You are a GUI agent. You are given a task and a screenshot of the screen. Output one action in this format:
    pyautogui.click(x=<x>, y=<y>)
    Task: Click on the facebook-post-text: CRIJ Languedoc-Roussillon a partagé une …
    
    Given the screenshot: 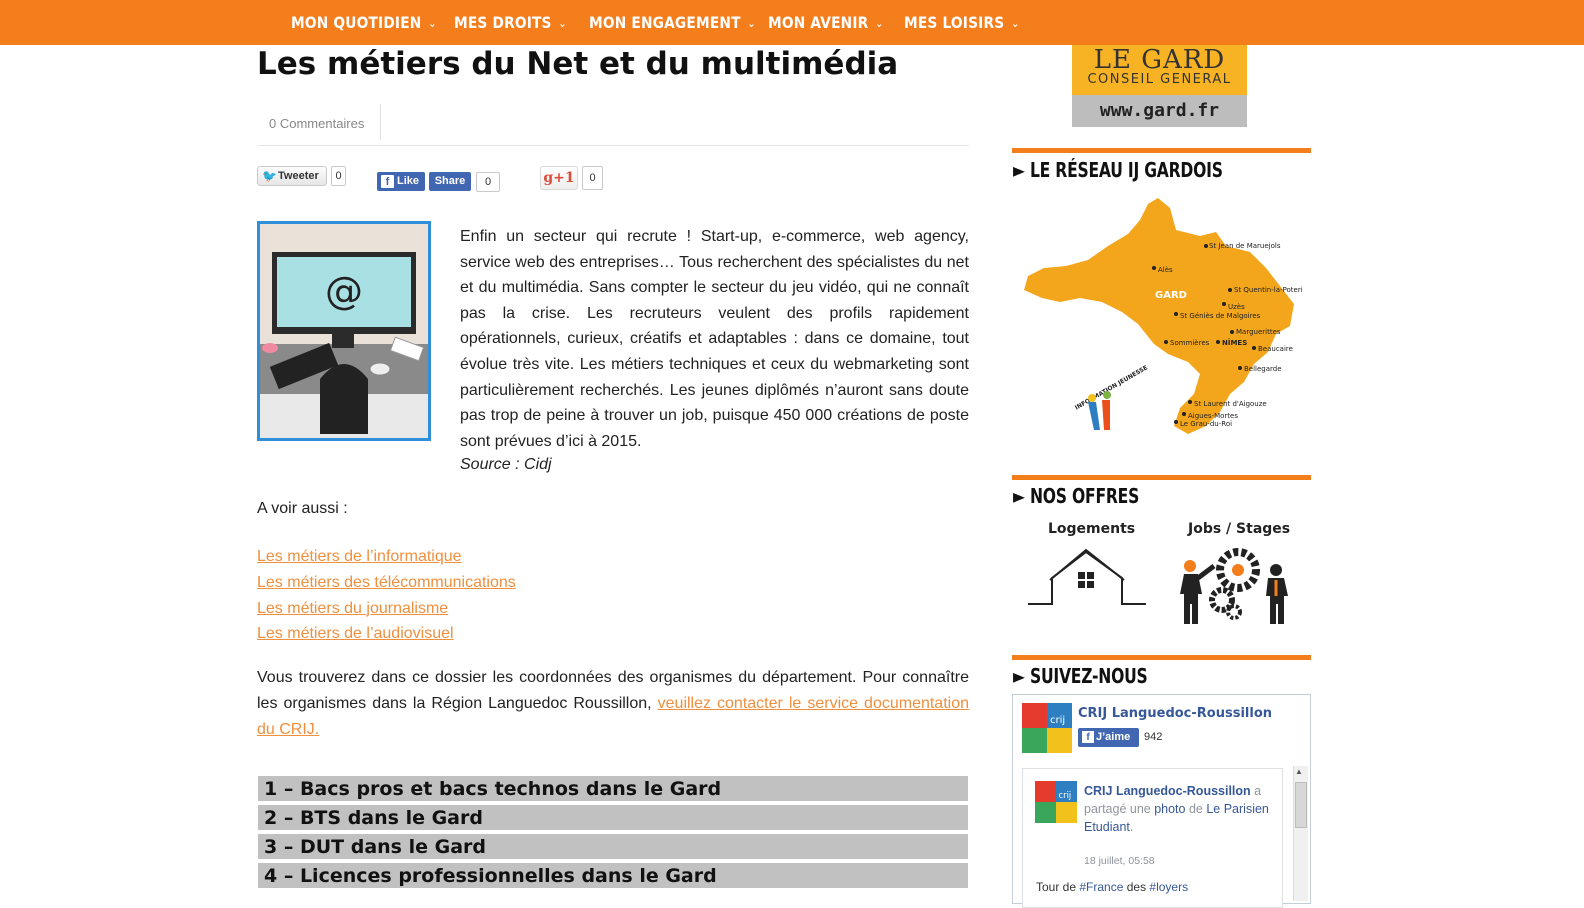 What is the action you would take?
    pyautogui.click(x=1176, y=809)
    